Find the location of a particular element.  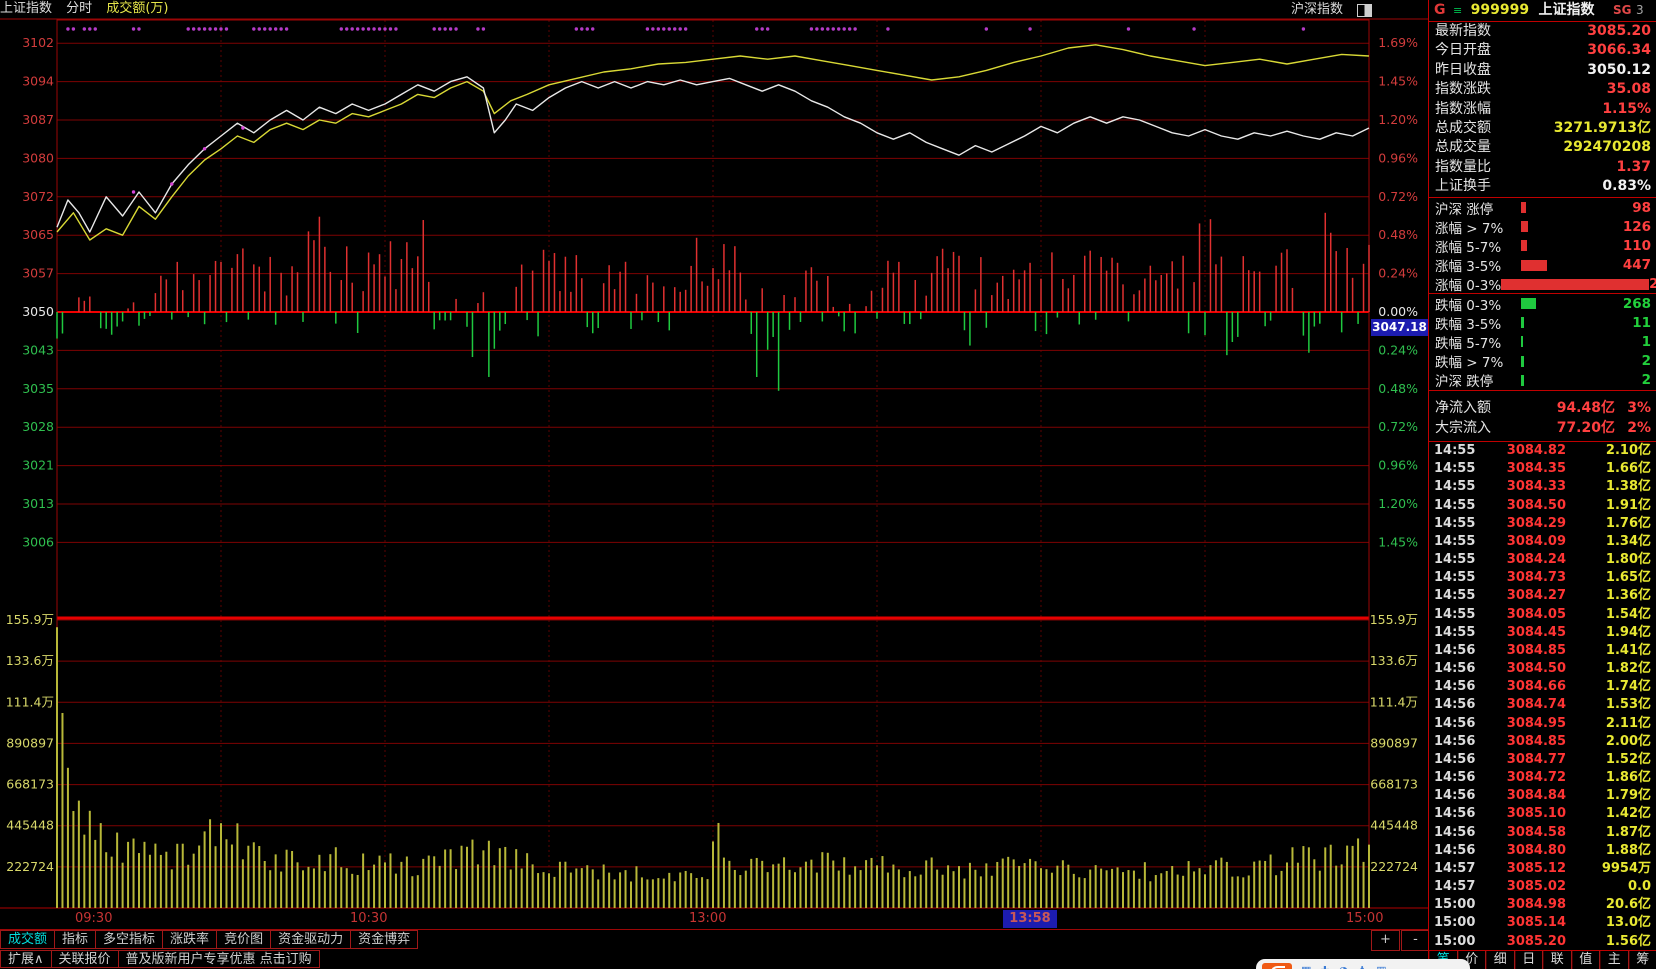

bottom-tab-4: 竞价图 is located at coordinates (244, 939).